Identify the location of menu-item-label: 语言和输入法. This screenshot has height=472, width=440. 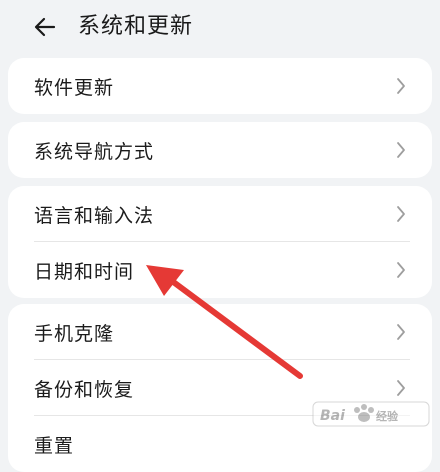
(94, 215).